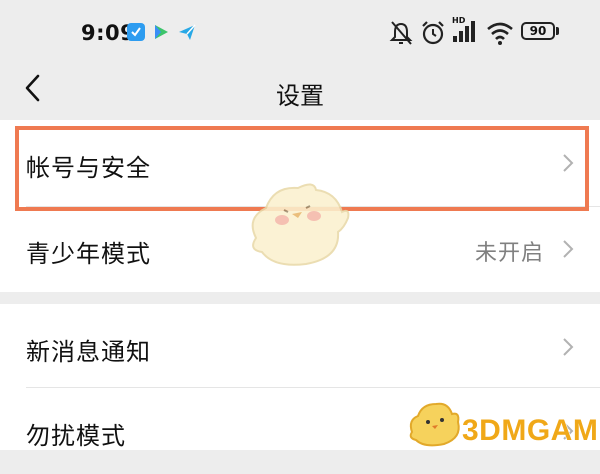 The width and height of the screenshot is (600, 474). I want to click on mascot-watermark-icon, so click(300, 224).